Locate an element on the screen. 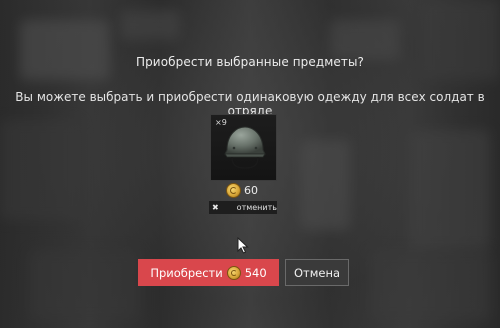 This screenshot has height=328, width=500. cancel-button: Отмена is located at coordinates (317, 272).